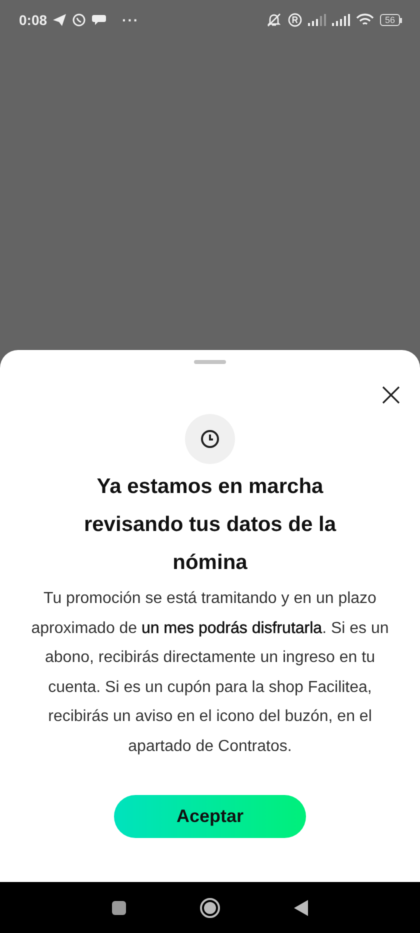  I want to click on sheet-title: Ya estamos en marcha revisando tus datos de la nómina, so click(210, 525).